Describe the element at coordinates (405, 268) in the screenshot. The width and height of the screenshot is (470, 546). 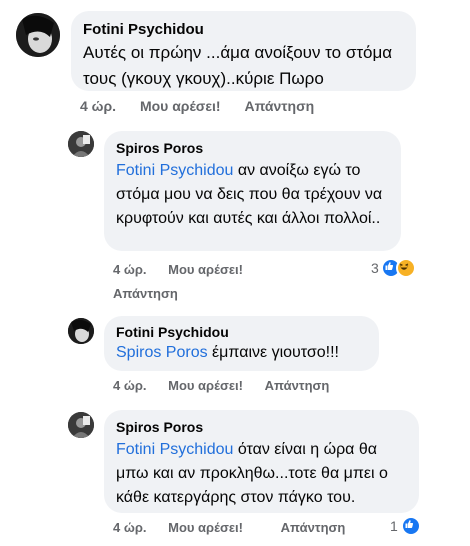
I see `haha-reaction-icon` at that location.